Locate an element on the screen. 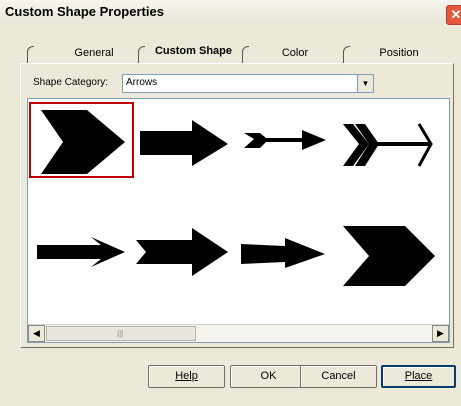 The image size is (461, 406). help-button: Help is located at coordinates (186, 376).